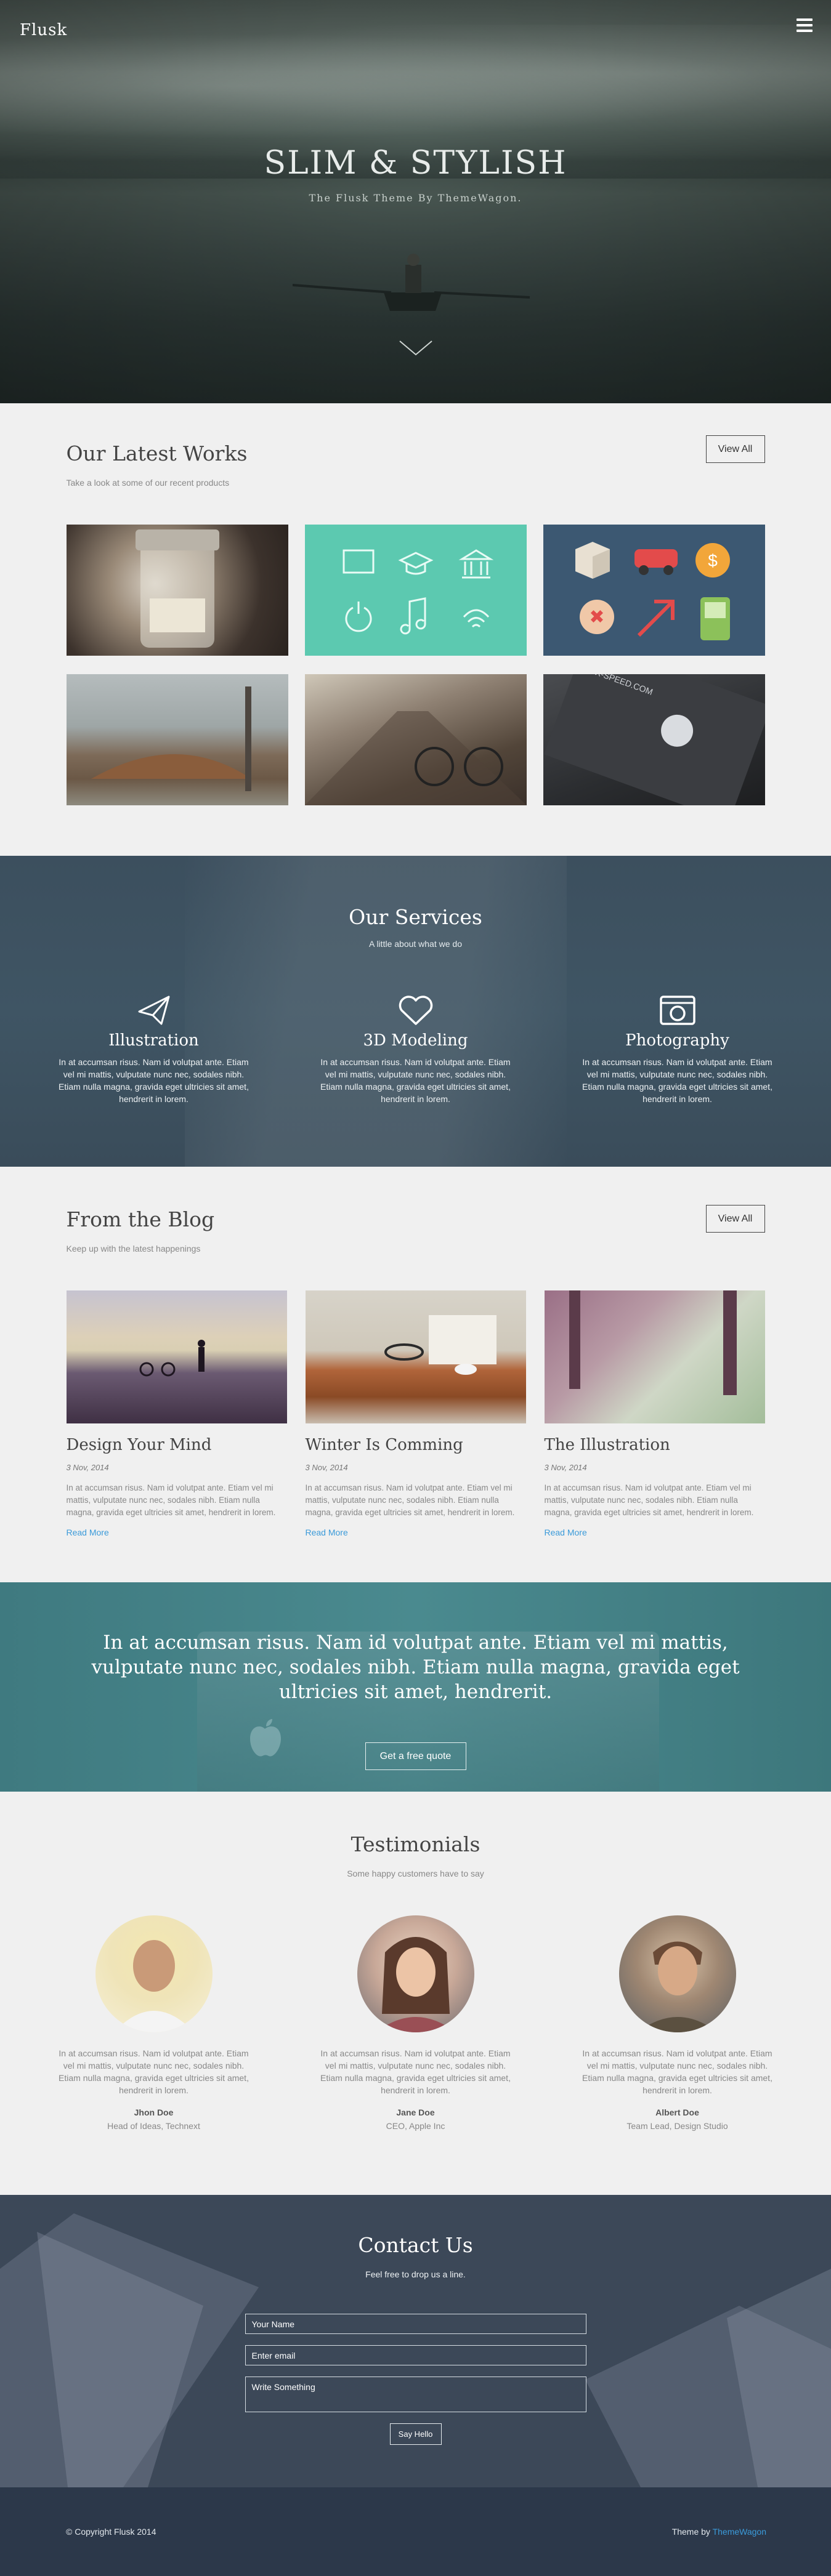 The image size is (831, 2576). I want to click on work-tile-icons-navy: $ ✖, so click(654, 590).